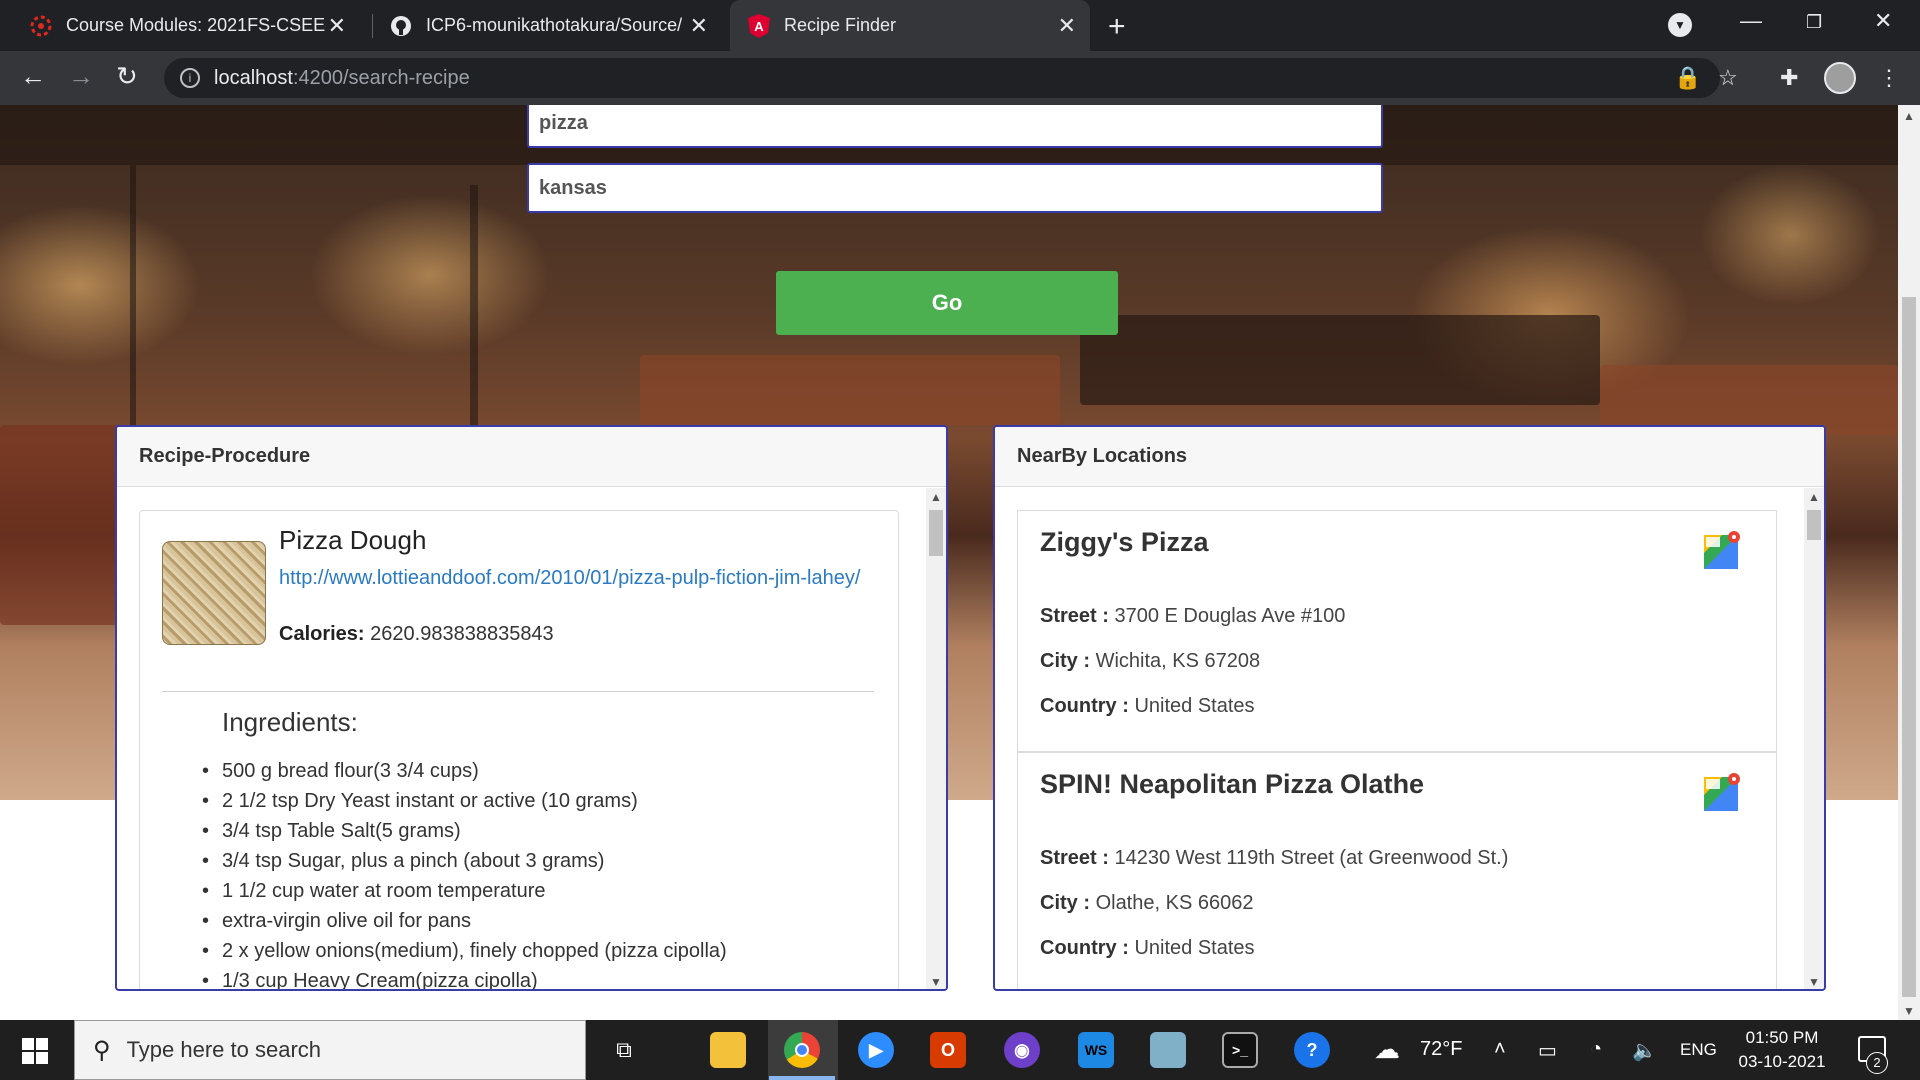  I want to click on site-info-icon: i, so click(190, 78).